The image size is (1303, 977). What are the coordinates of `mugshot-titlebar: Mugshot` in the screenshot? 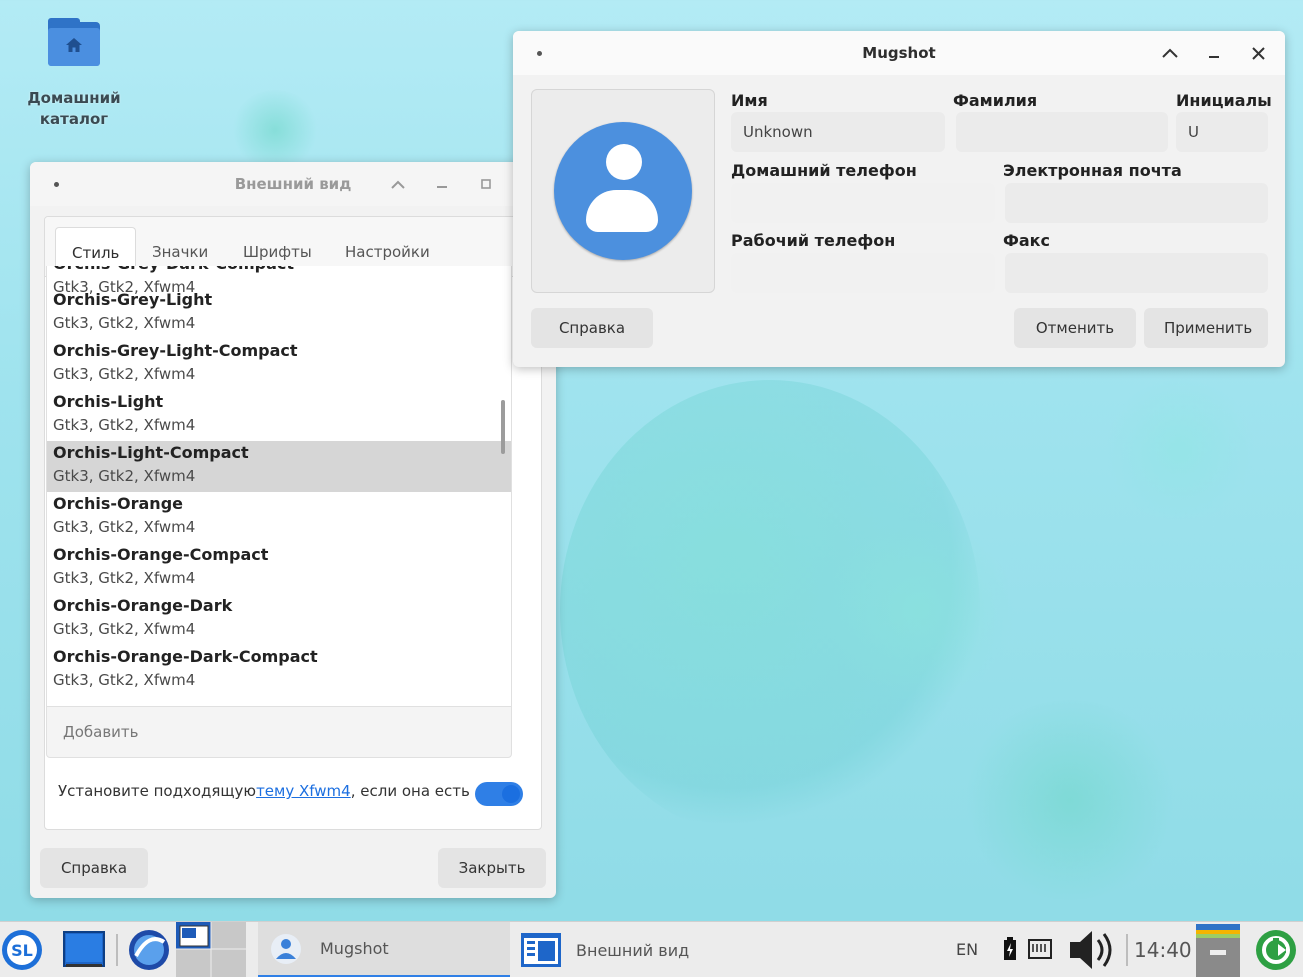 It's located at (899, 53).